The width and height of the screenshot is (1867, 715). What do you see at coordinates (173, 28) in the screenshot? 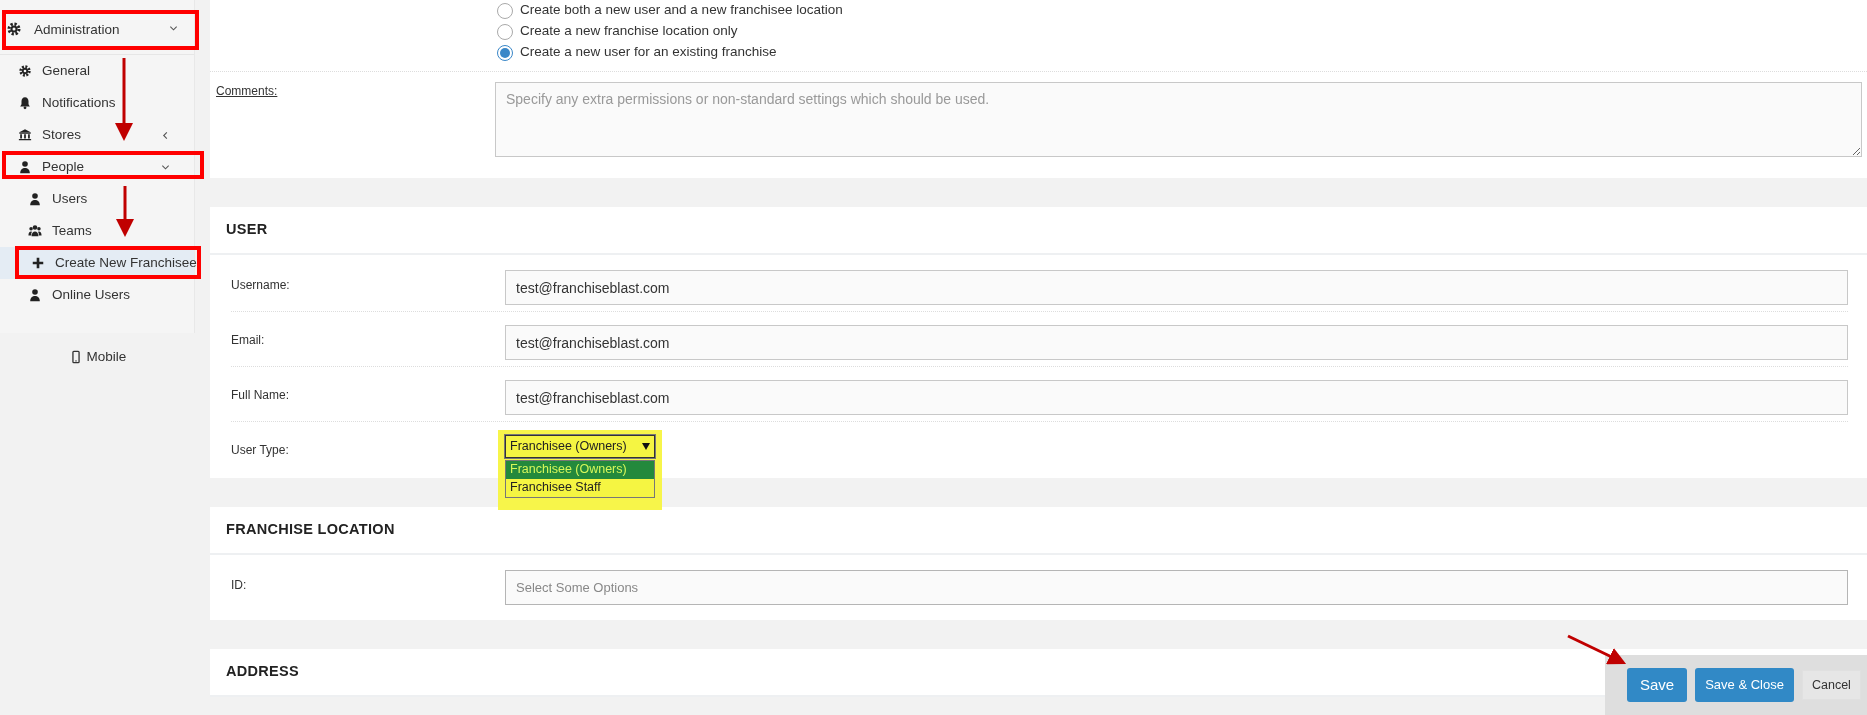
I see `chevron-down-icon` at bounding box center [173, 28].